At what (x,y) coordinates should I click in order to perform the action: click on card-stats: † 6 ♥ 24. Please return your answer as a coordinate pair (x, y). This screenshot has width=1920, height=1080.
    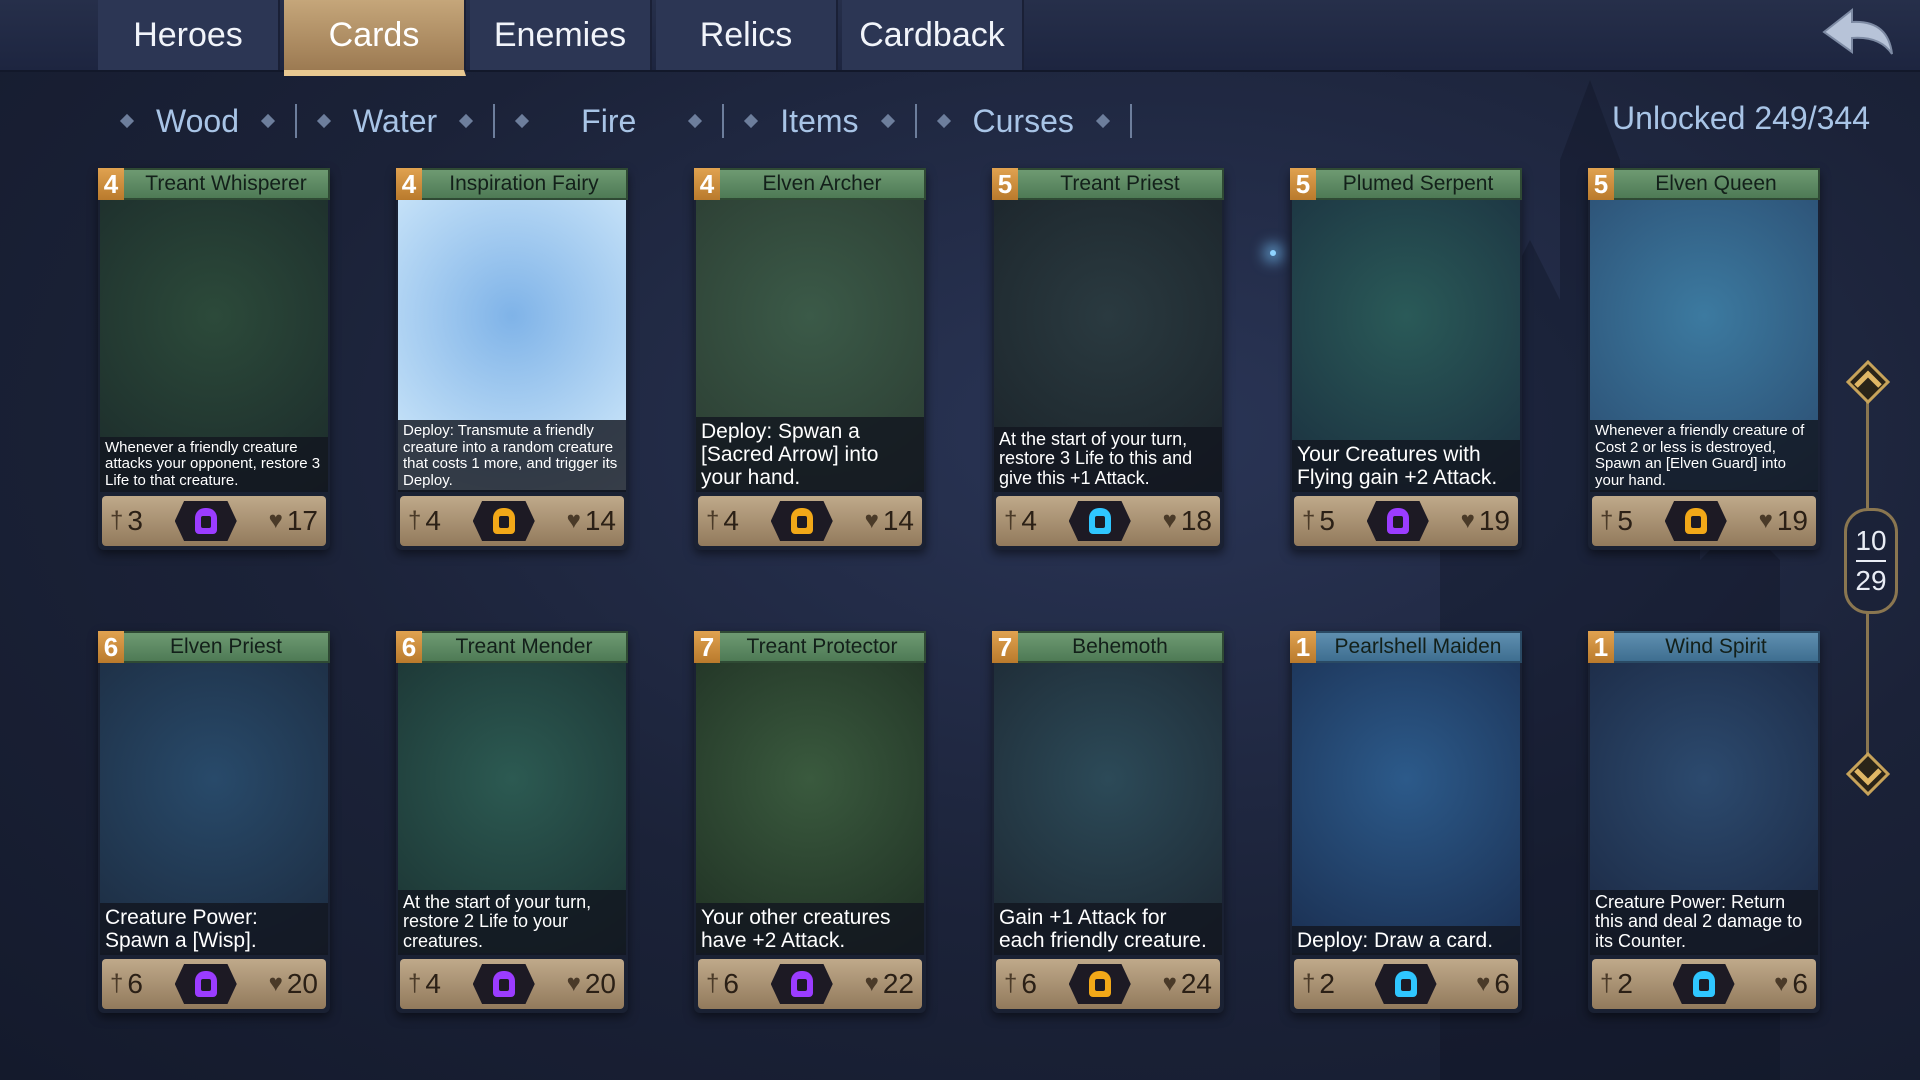
    Looking at the image, I should click on (1108, 984).